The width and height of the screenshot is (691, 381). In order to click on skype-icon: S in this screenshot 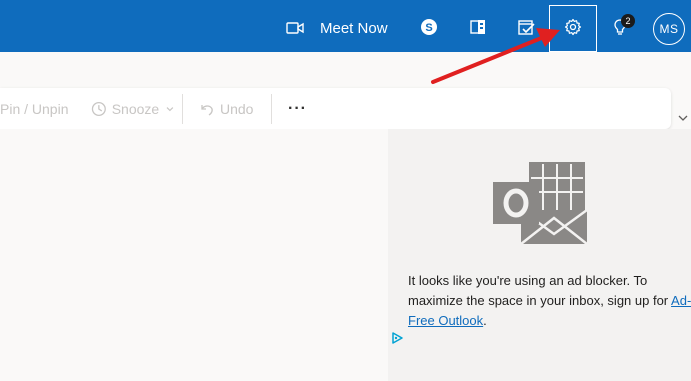, I will do `click(429, 27)`.